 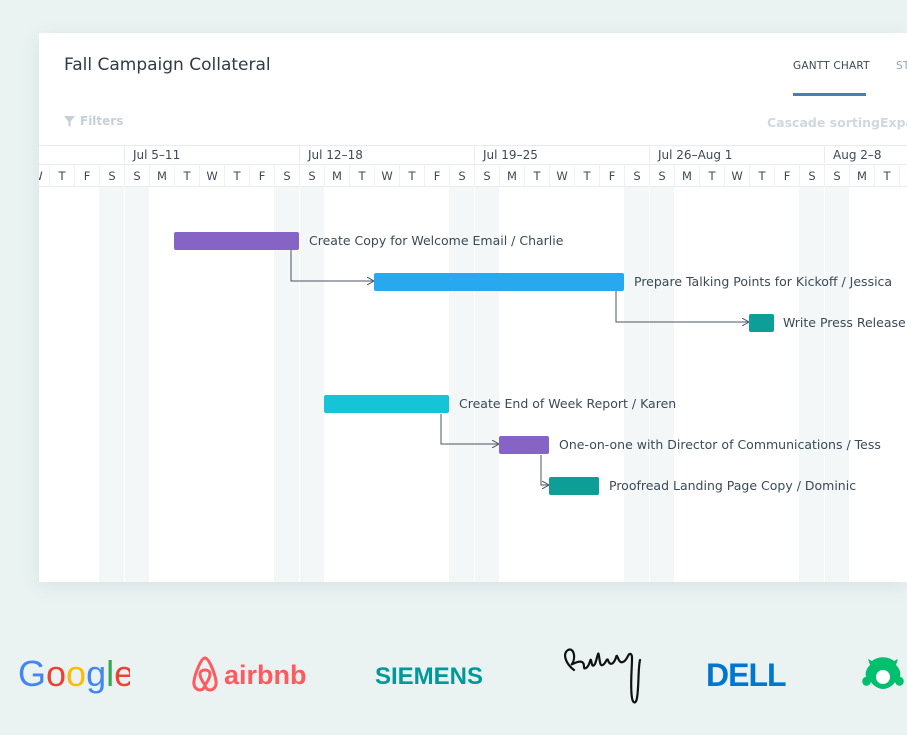 What do you see at coordinates (436, 240) in the screenshot?
I see `task-label: Create Copy for Welcome Email / Charlie` at bounding box center [436, 240].